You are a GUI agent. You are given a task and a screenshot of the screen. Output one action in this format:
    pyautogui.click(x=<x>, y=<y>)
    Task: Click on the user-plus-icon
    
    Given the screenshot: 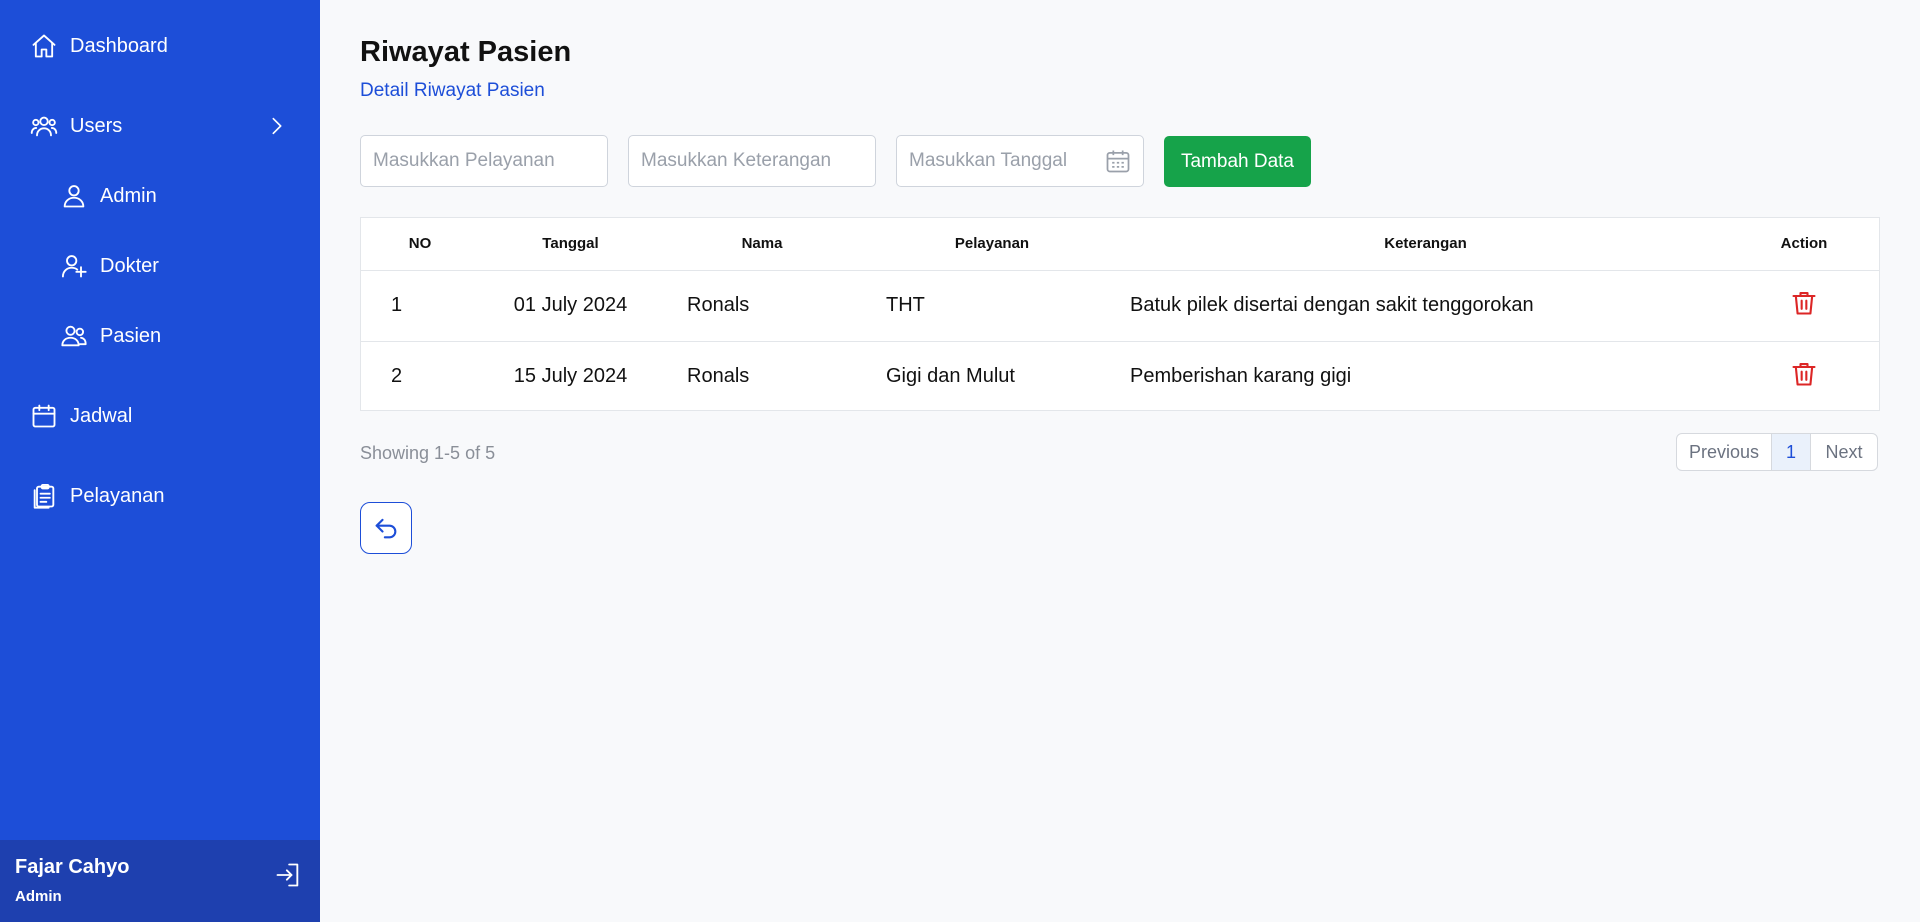 What is the action you would take?
    pyautogui.click(x=74, y=266)
    